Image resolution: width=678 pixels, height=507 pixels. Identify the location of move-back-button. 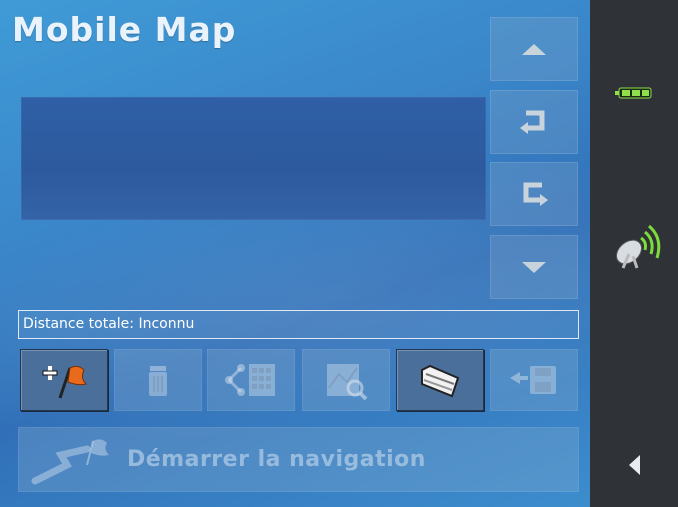
(534, 122).